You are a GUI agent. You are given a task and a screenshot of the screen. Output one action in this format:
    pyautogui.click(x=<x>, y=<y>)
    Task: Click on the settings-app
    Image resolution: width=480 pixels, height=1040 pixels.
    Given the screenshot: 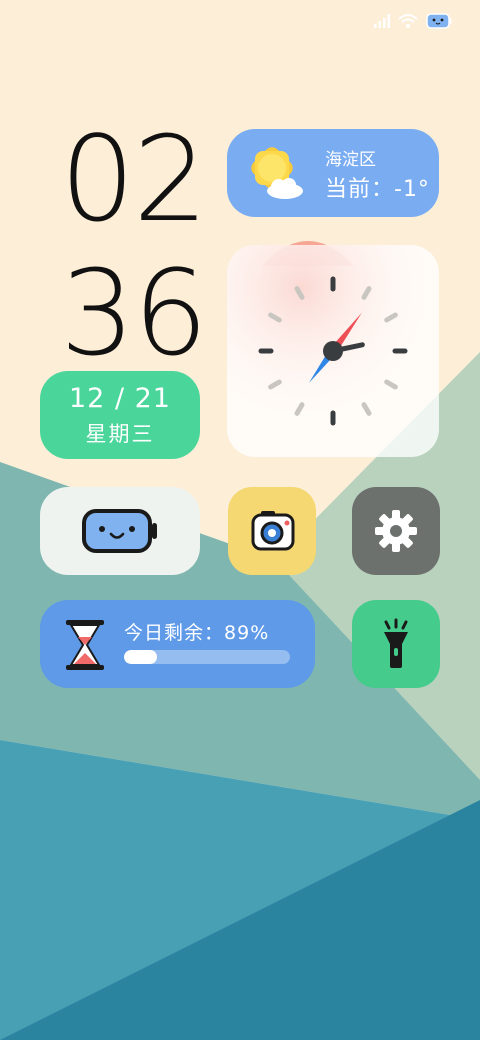 What is the action you would take?
    pyautogui.click(x=396, y=531)
    